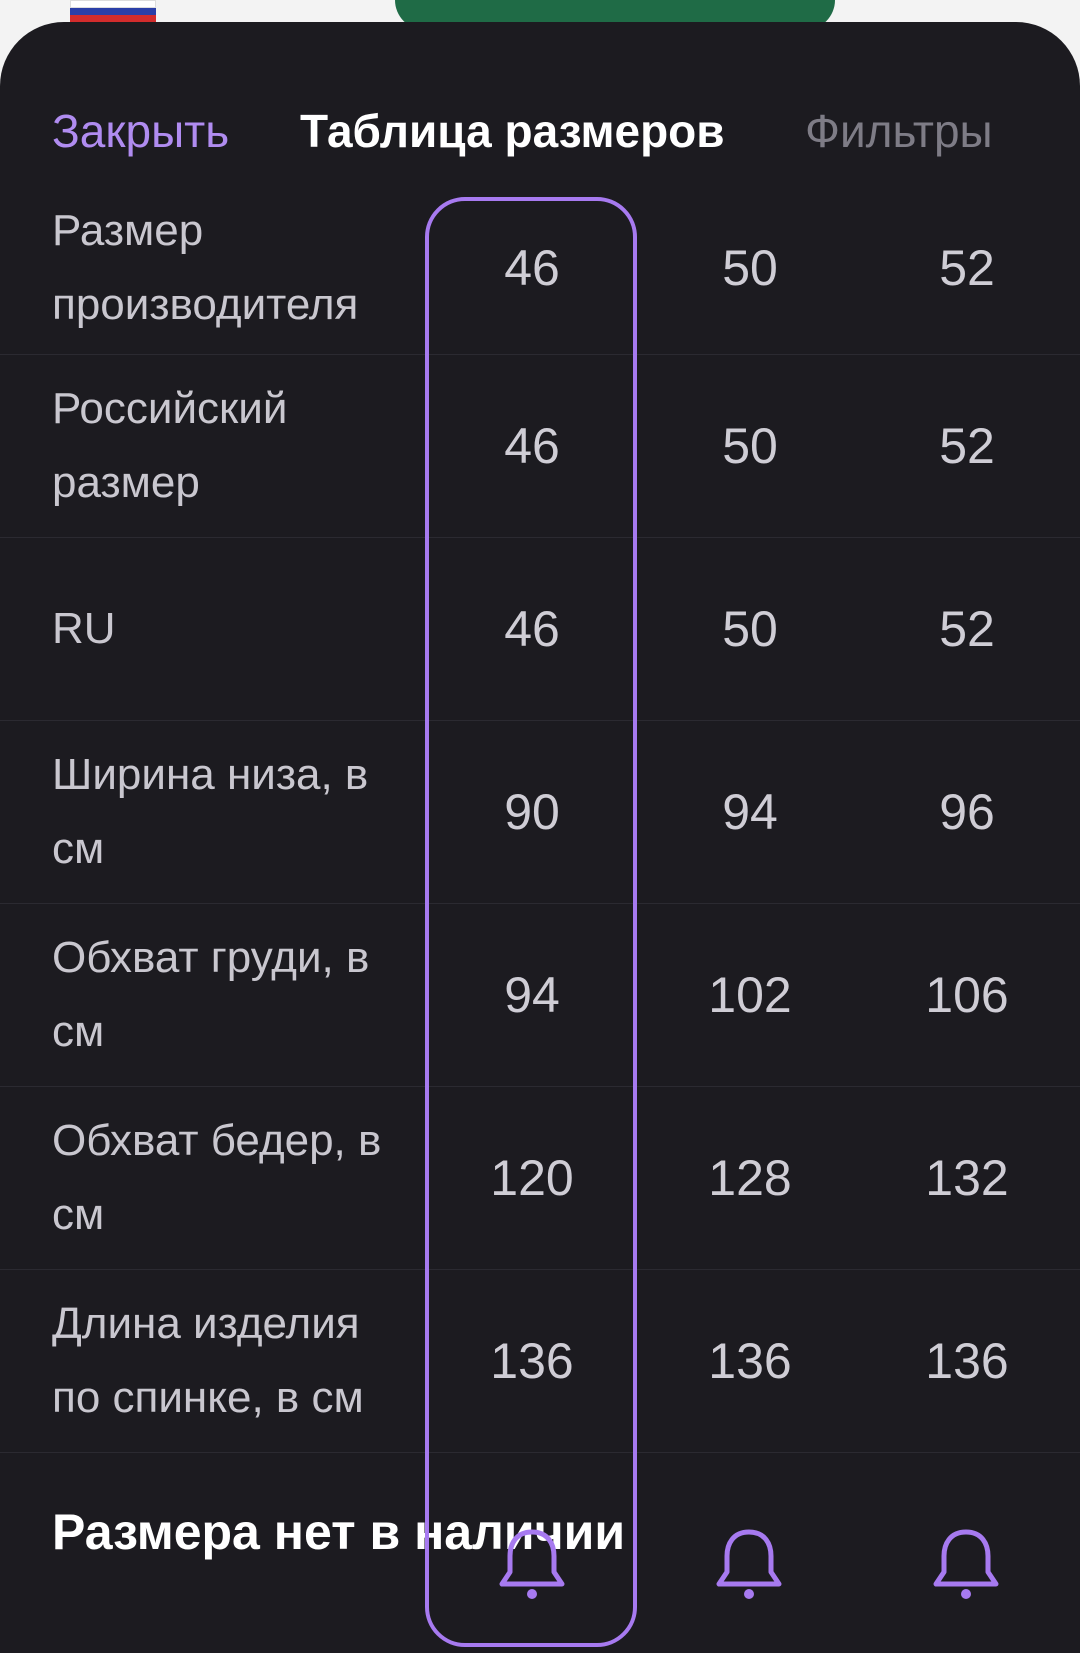 This screenshot has height=1653, width=1080. I want to click on table-row: Обхват груди, в см 94 102 106, so click(540, 995).